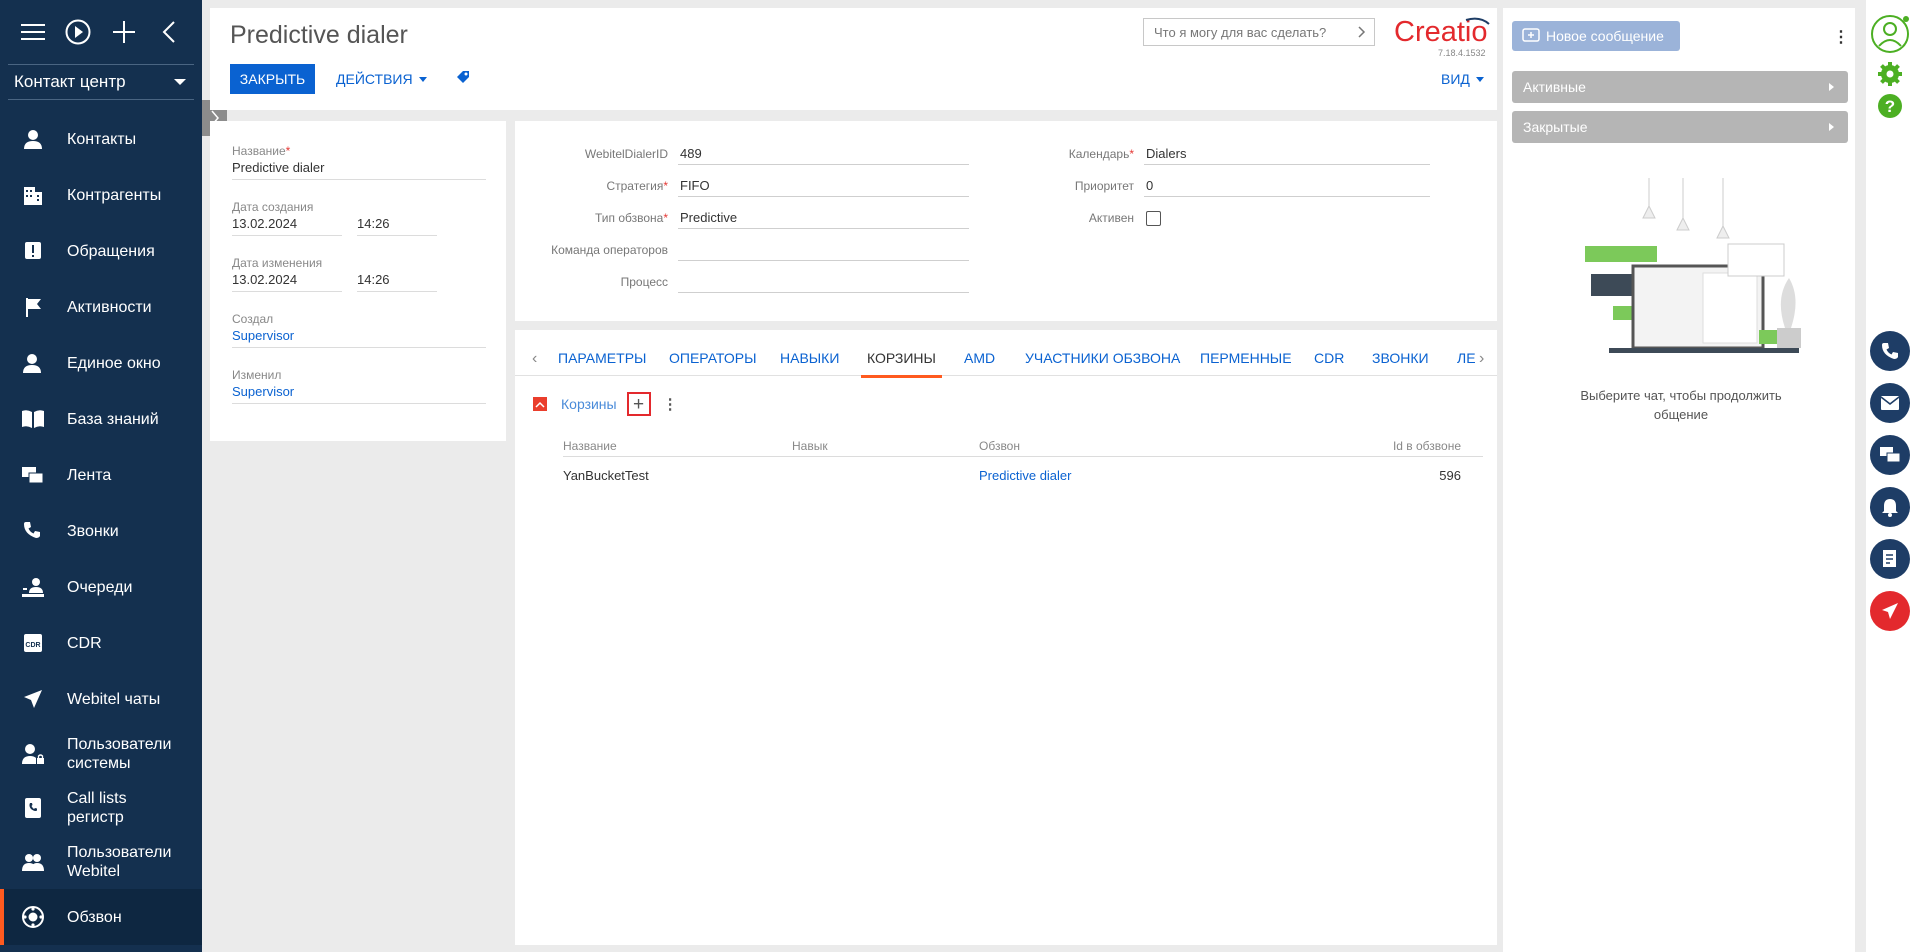 The width and height of the screenshot is (1913, 952). I want to click on sidebar-item-label: Звонки, so click(93, 531).